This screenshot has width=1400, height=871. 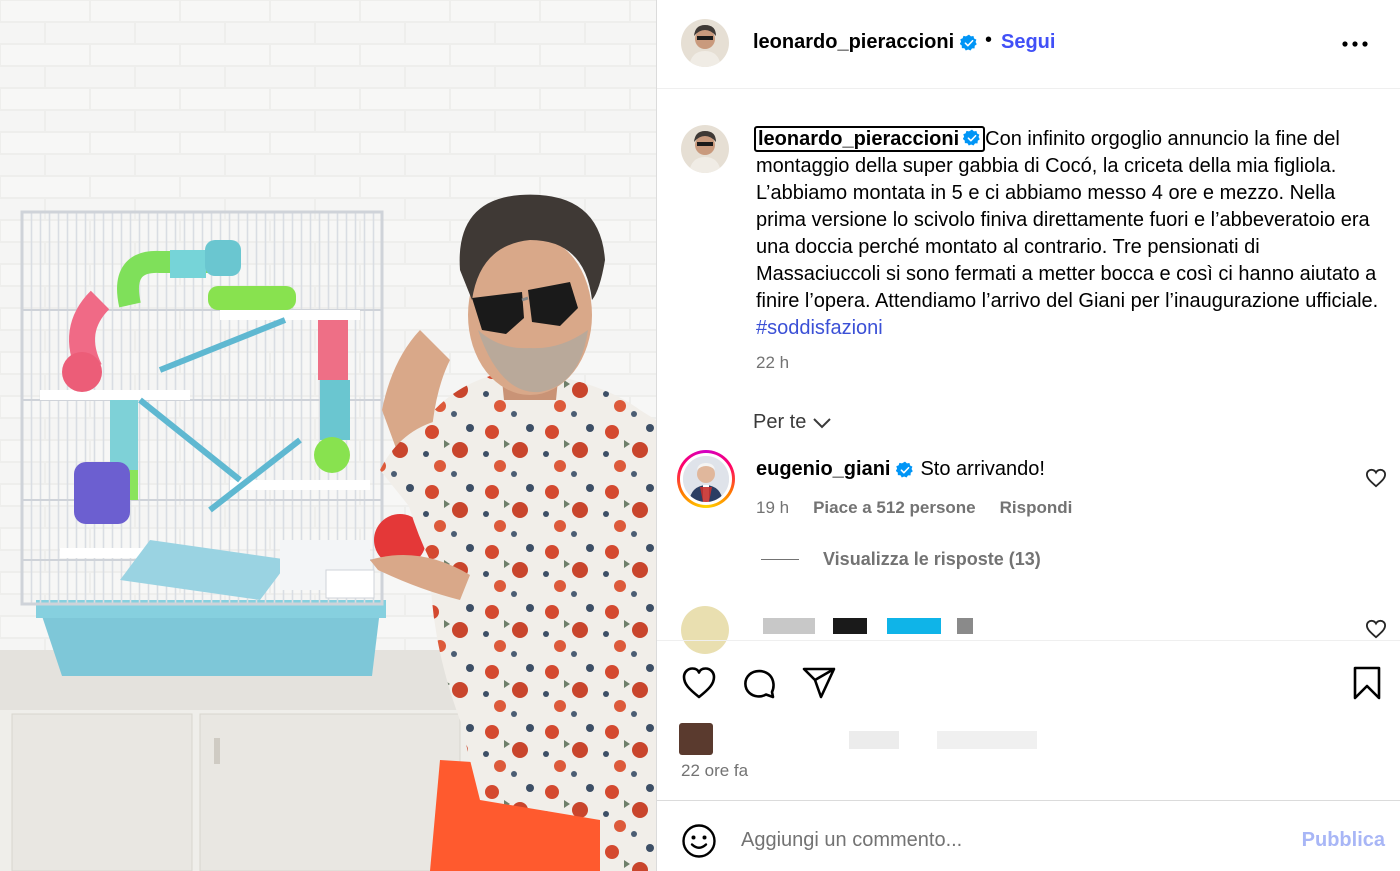 I want to click on view-replies-button: Visualizza le risposte (13), so click(x=901, y=559).